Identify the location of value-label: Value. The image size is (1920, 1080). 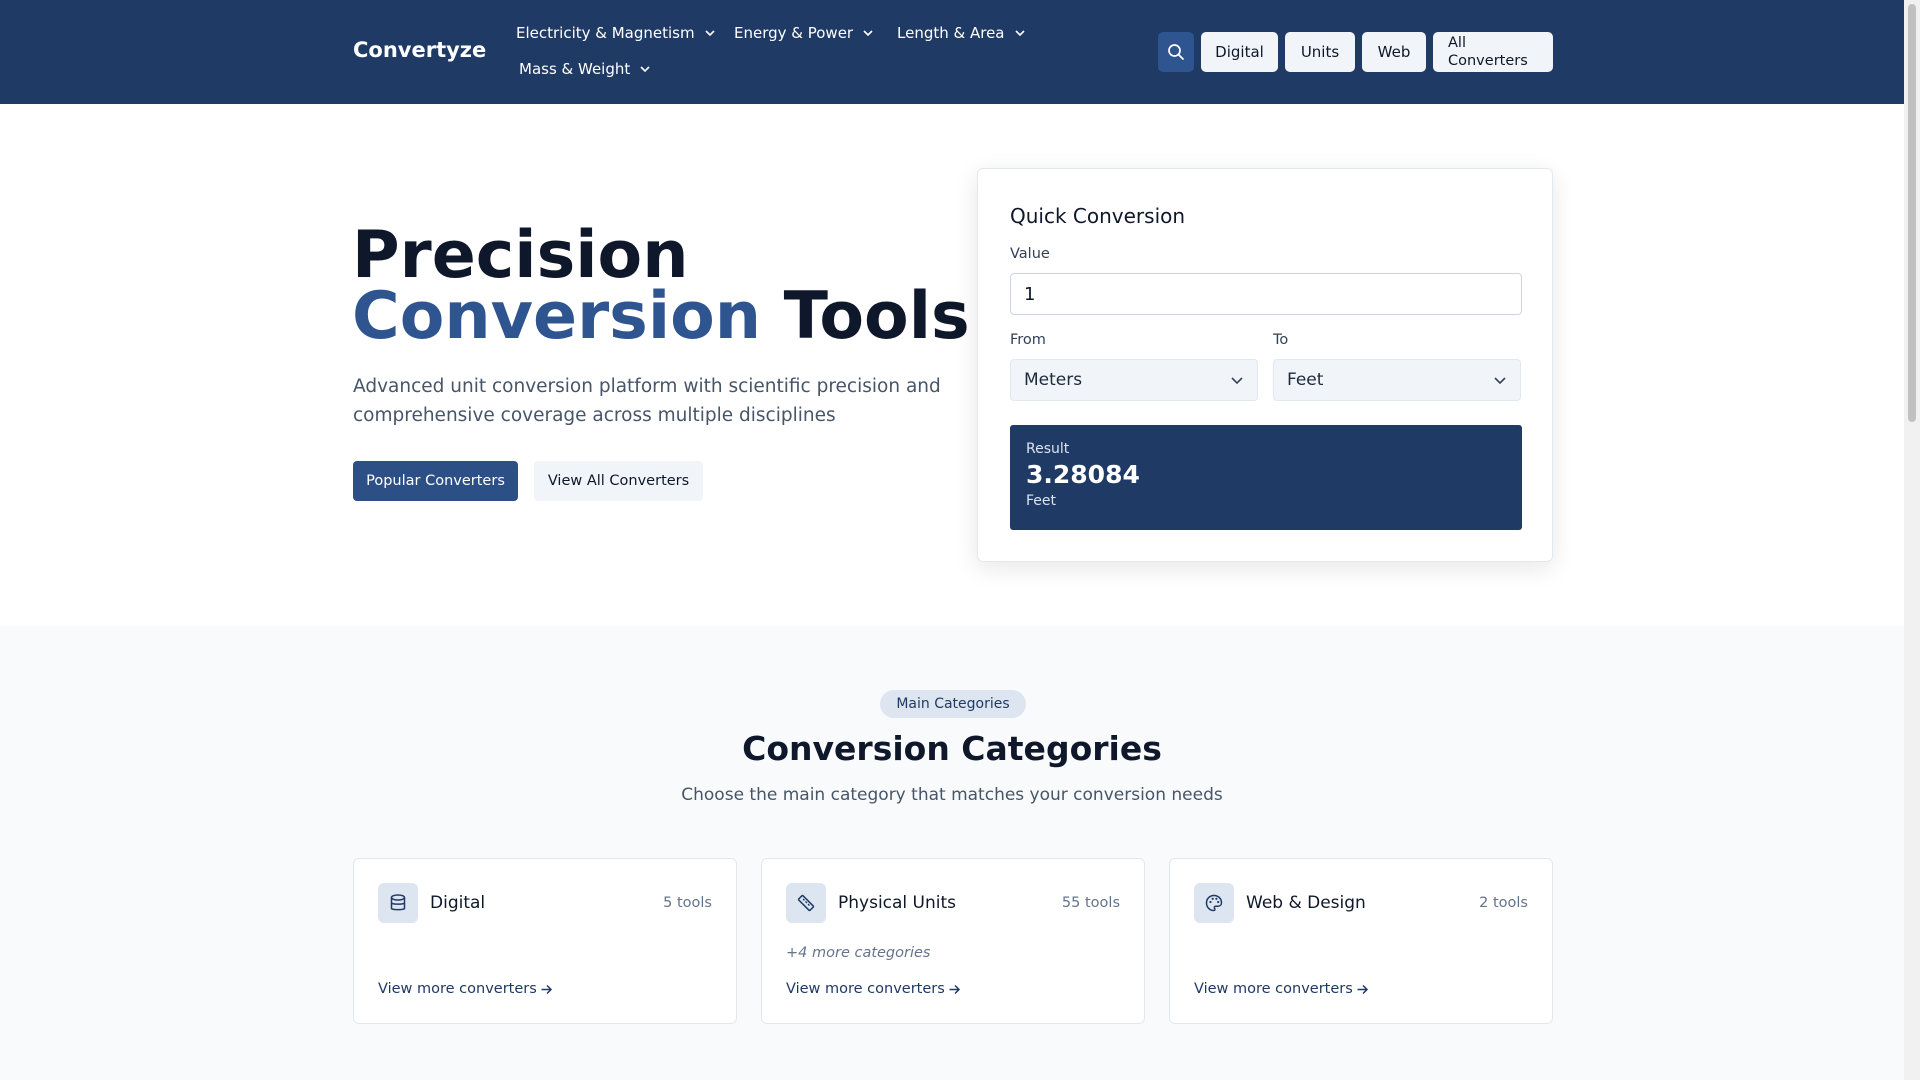
(1030, 254).